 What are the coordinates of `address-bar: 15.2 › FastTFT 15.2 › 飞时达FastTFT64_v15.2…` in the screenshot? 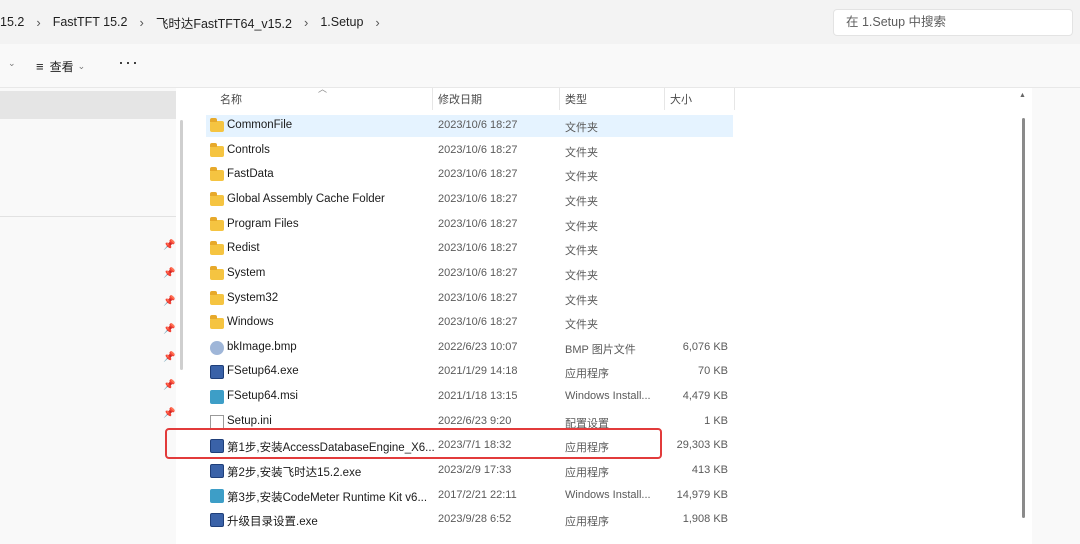 It's located at (540, 22).